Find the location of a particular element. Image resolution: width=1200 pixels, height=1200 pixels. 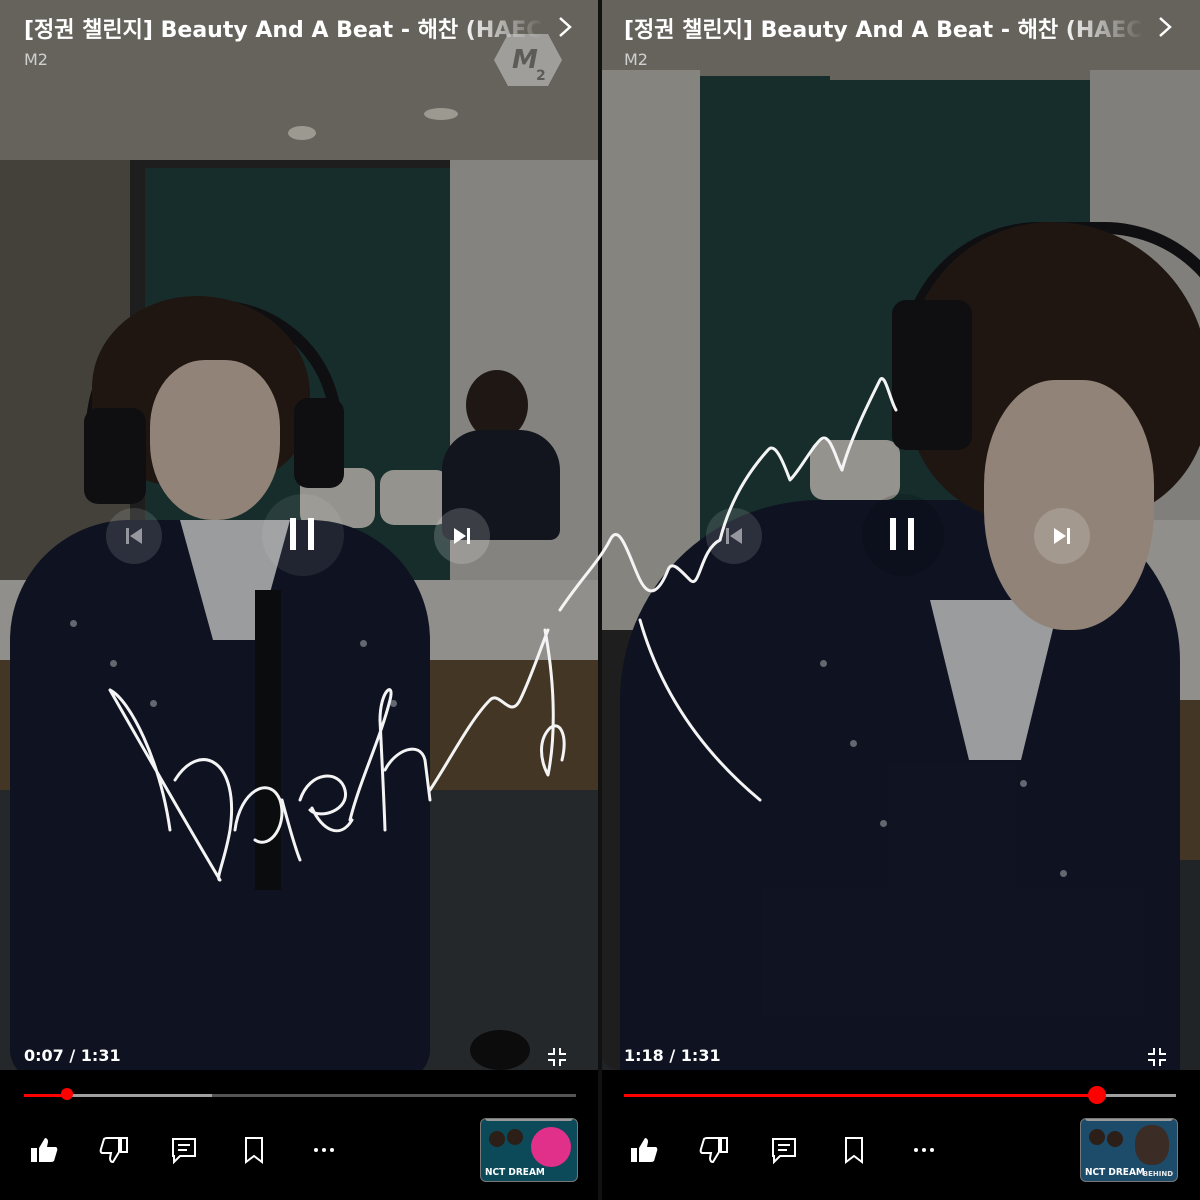

shelf-thumbnail: NCT DREAM is located at coordinates (529, 1150).